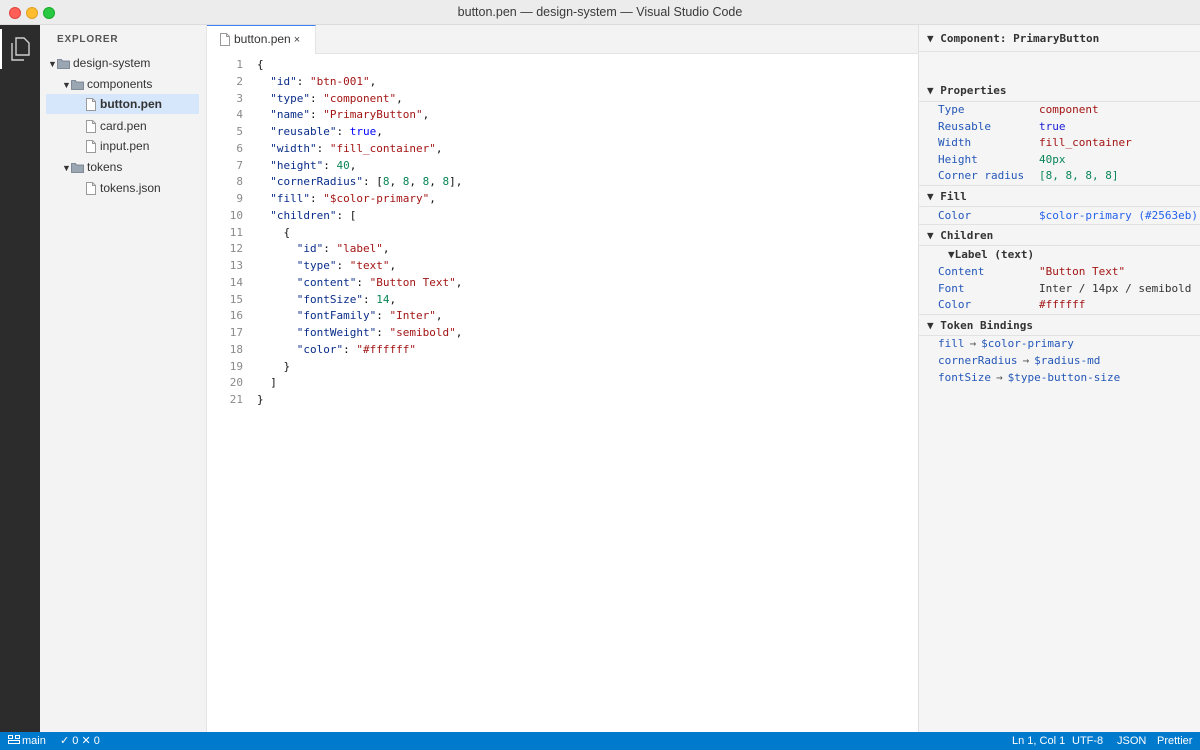 This screenshot has height=750, width=1200. What do you see at coordinates (1006, 343) in the screenshot?
I see `token-binding-fill: fill → $color-primary` at bounding box center [1006, 343].